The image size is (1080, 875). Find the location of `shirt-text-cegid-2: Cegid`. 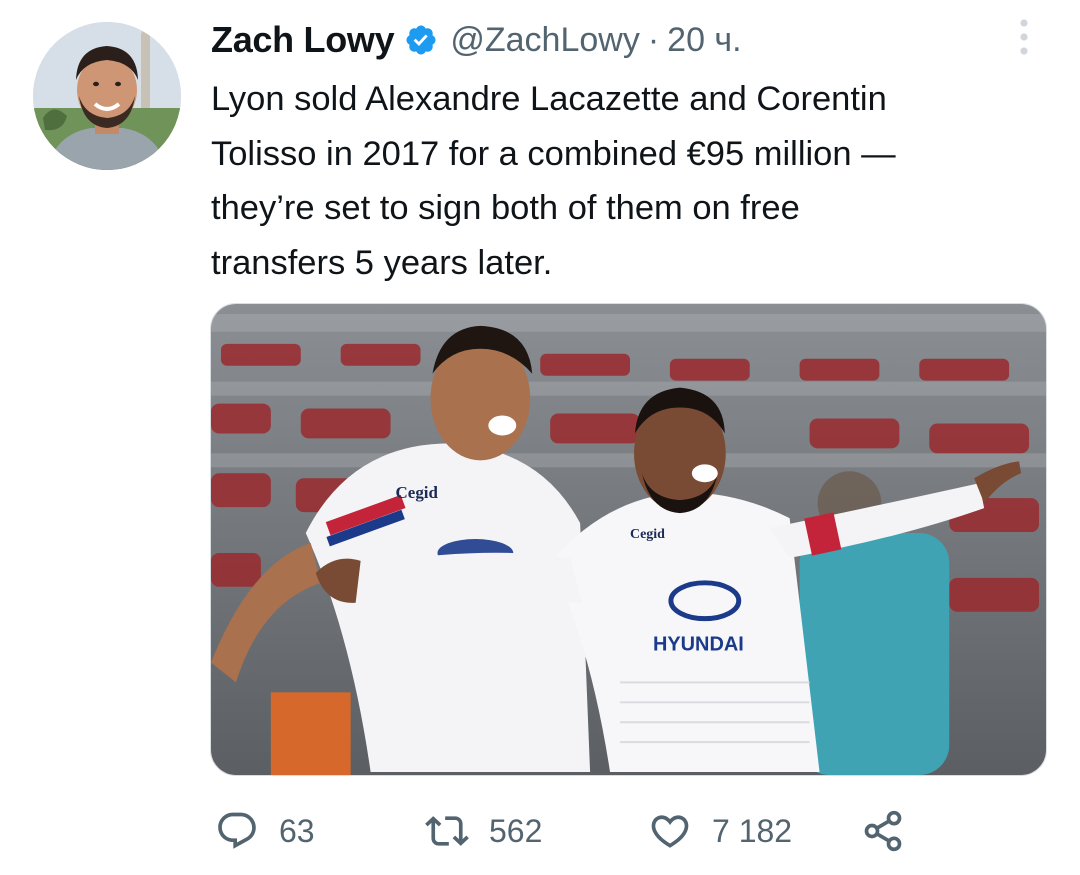

shirt-text-cegid-2: Cegid is located at coordinates (647, 534).